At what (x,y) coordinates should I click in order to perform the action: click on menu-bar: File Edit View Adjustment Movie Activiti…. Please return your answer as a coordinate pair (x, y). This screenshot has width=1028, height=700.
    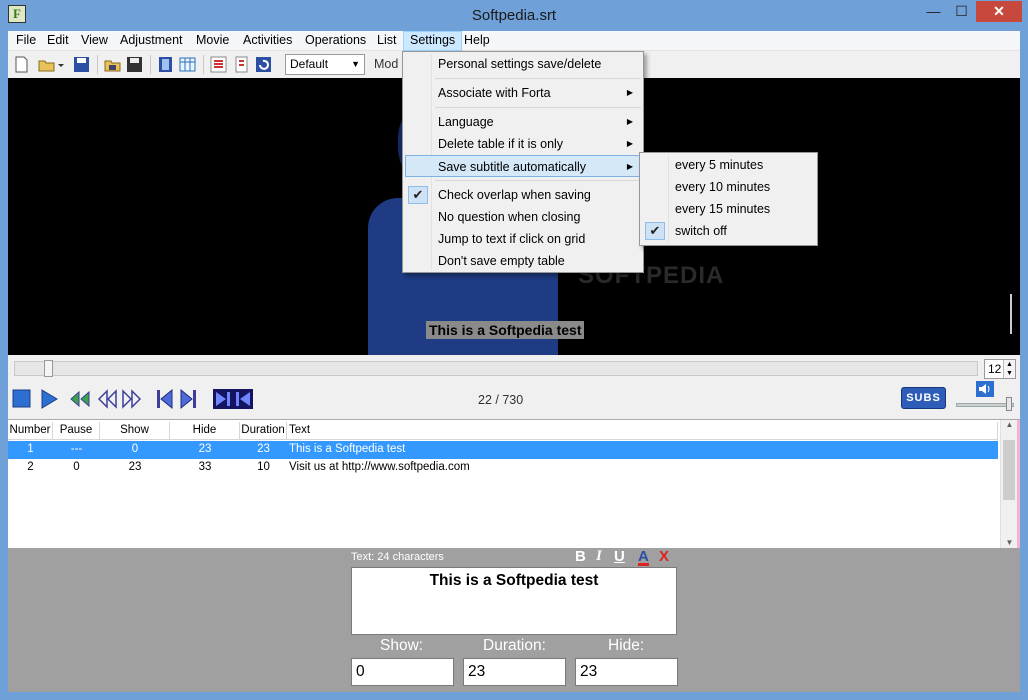
    Looking at the image, I should click on (514, 41).